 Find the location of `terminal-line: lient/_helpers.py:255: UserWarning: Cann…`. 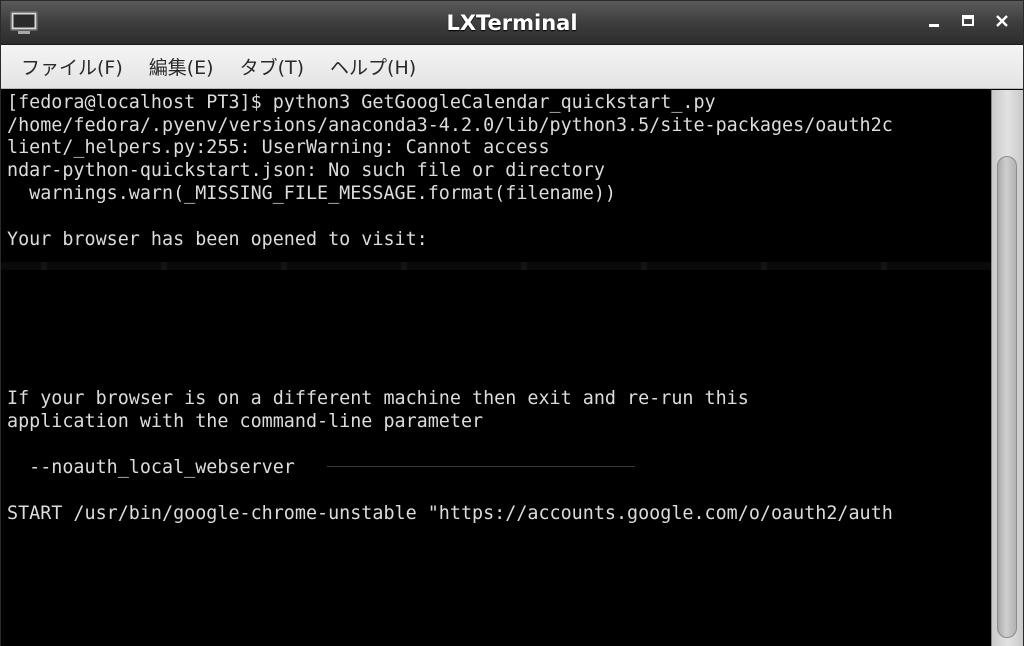

terminal-line: lient/_helpers.py:255: UserWarning: Cann… is located at coordinates (278, 147).